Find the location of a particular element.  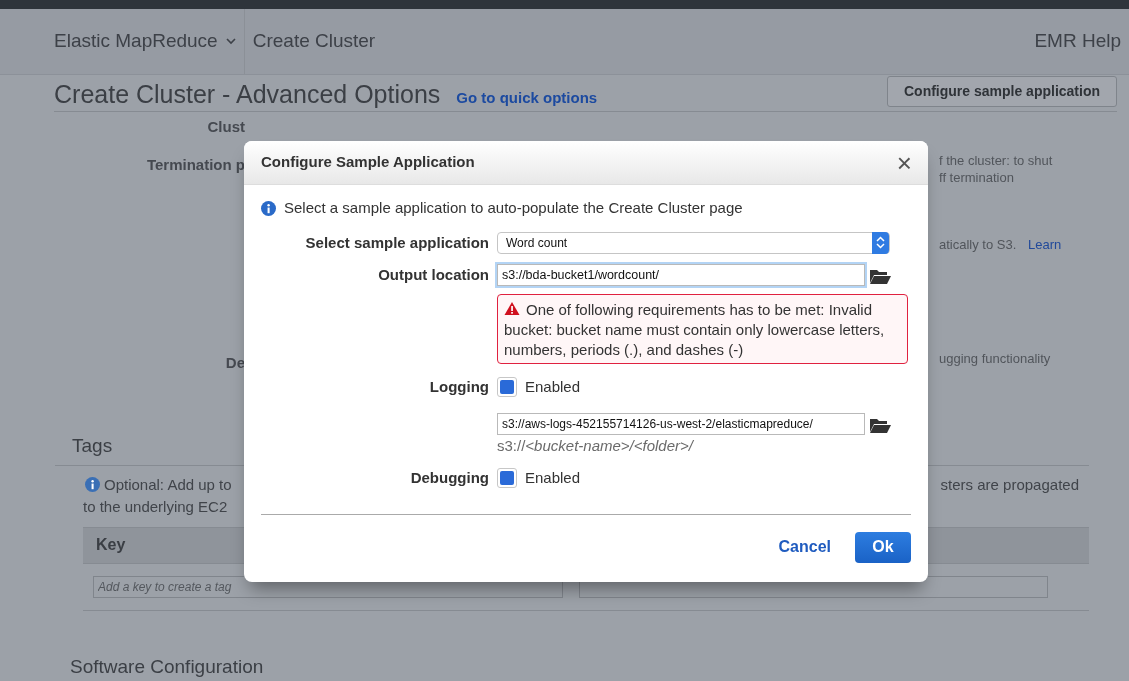

help-text: ff termination is located at coordinates (976, 177).